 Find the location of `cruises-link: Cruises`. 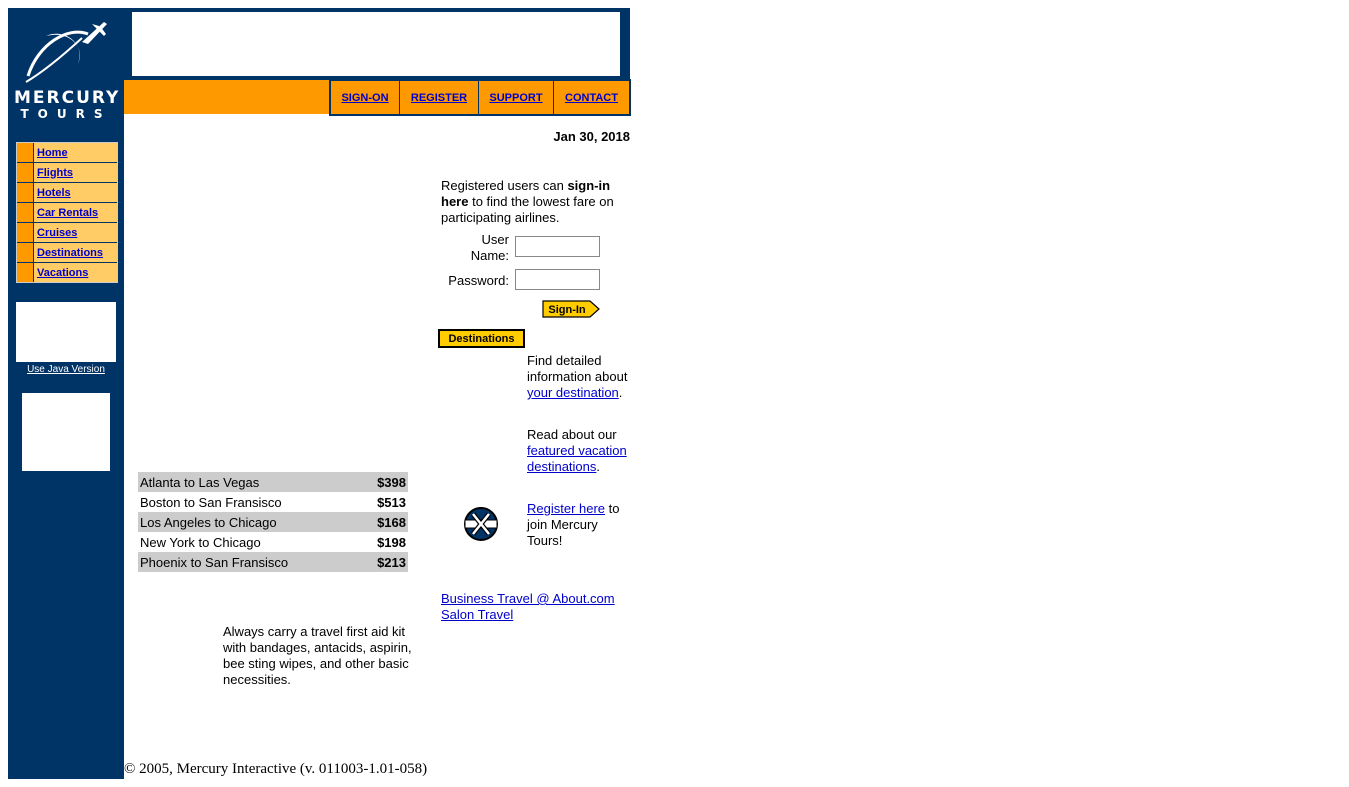

cruises-link: Cruises is located at coordinates (57, 233).